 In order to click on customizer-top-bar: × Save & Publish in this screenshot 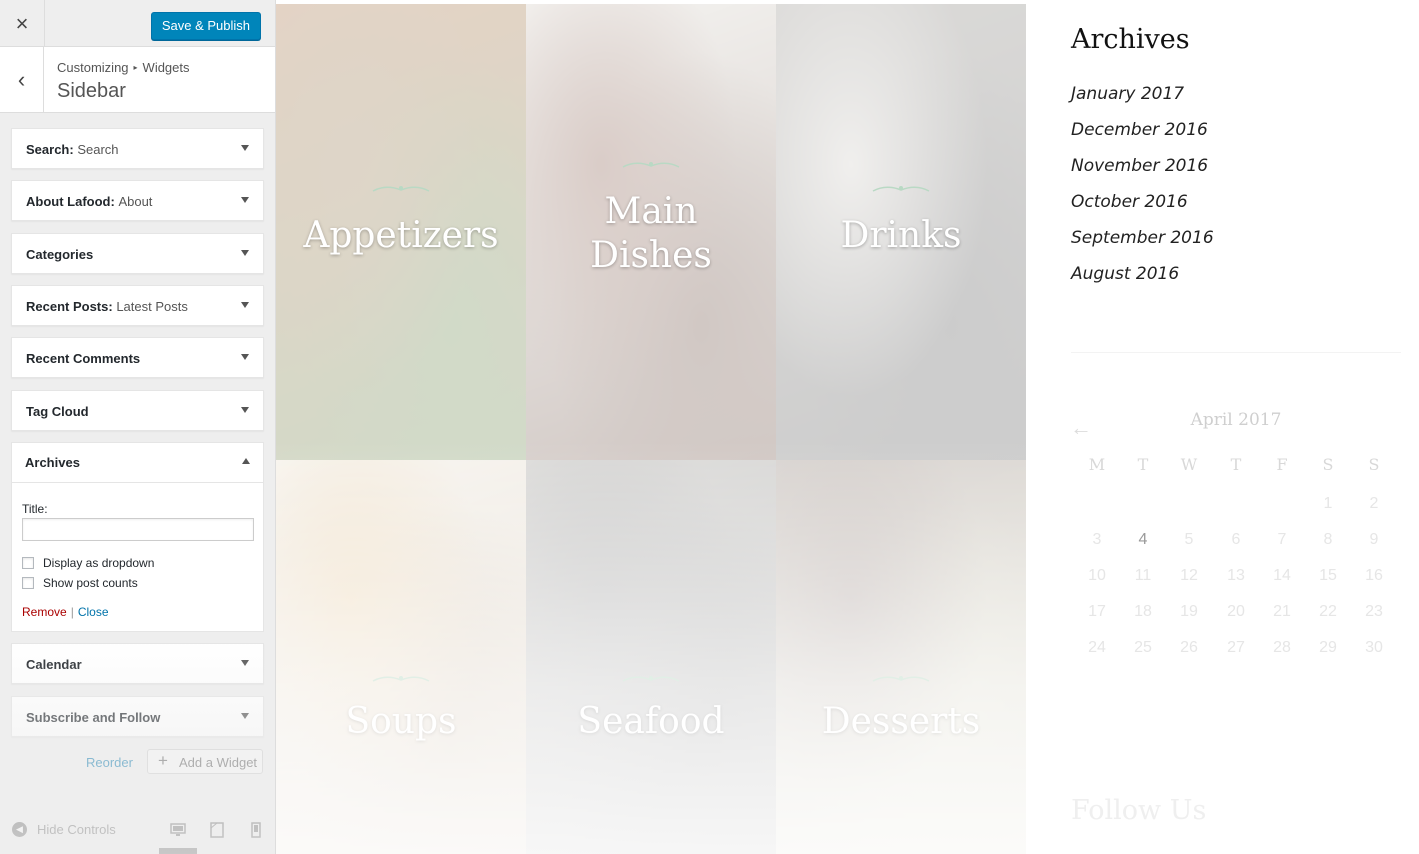, I will do `click(137, 23)`.